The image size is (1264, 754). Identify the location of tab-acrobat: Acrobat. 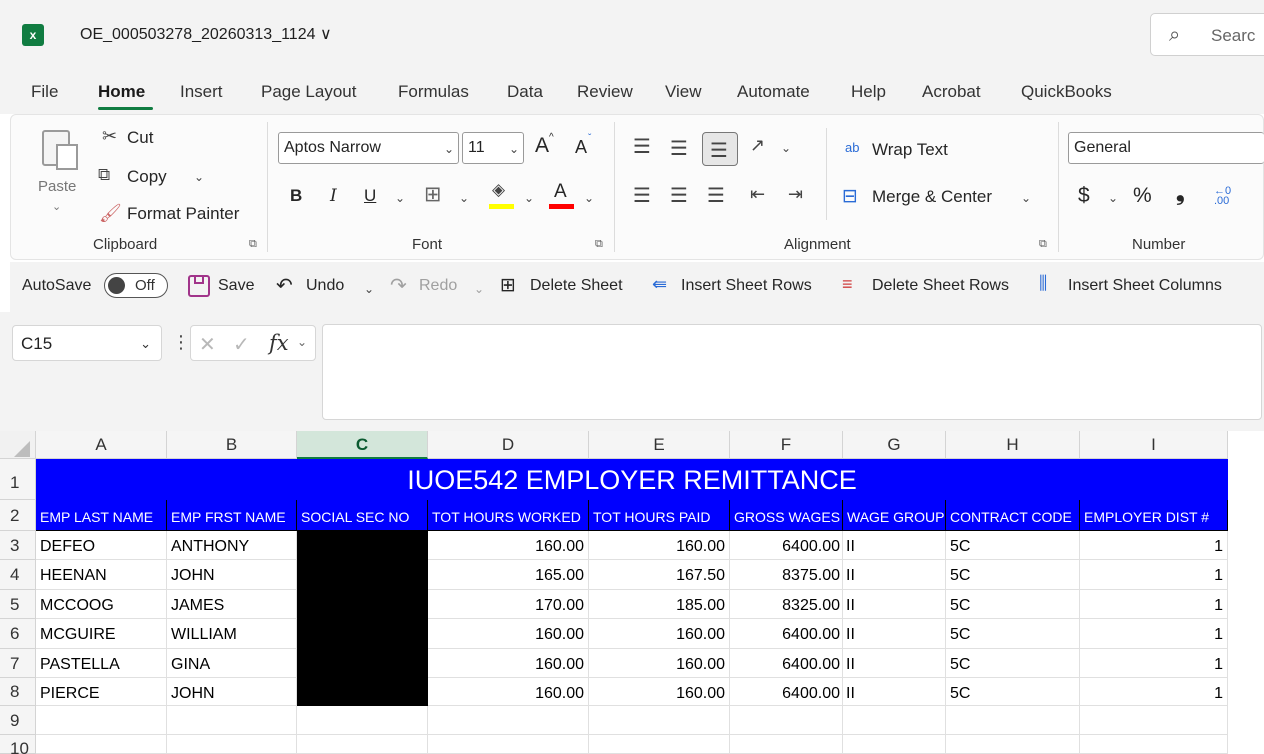
(951, 92).